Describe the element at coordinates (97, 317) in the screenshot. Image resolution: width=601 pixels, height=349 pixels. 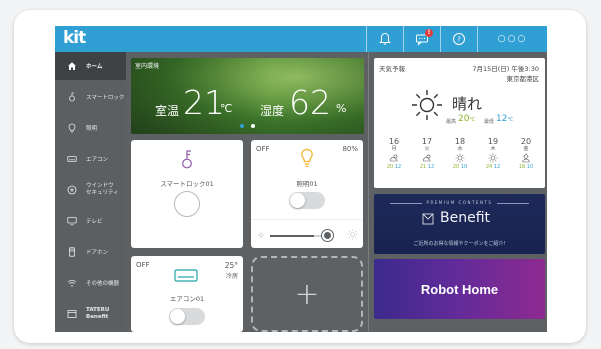
I see `sidebar-item-label-2: Benefit` at that location.